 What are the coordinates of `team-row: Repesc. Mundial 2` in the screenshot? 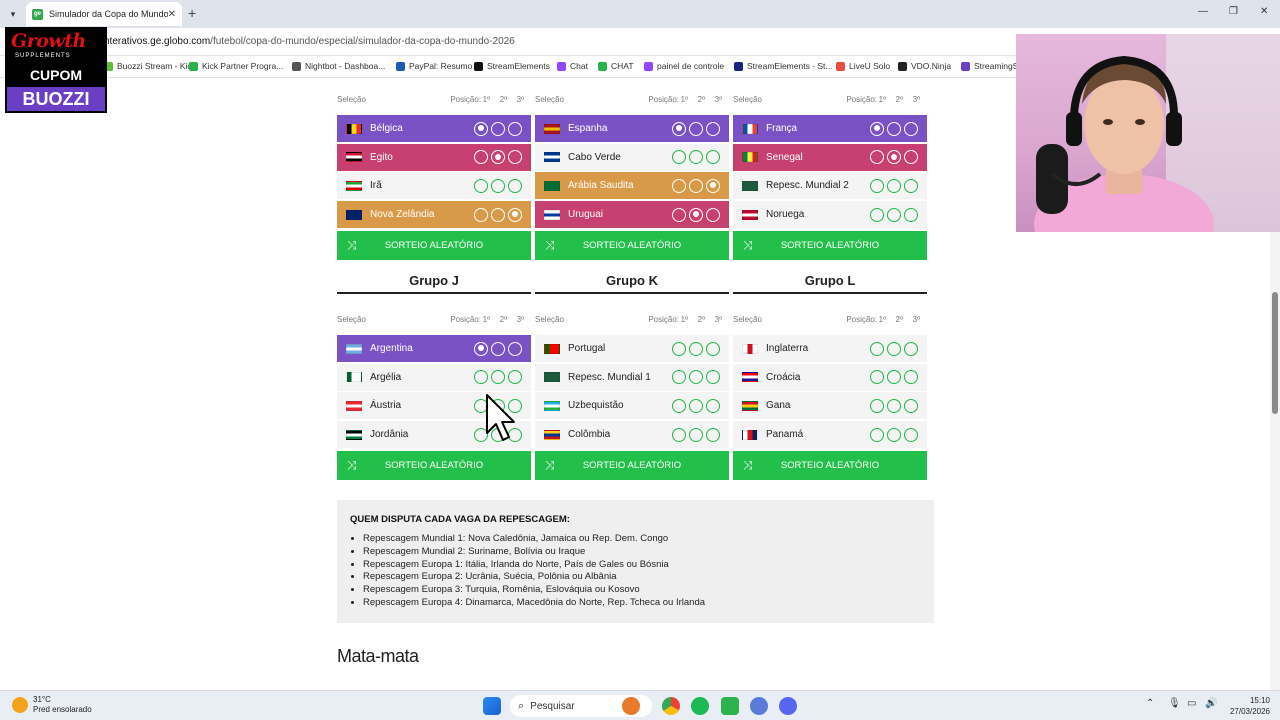 It's located at (830, 186).